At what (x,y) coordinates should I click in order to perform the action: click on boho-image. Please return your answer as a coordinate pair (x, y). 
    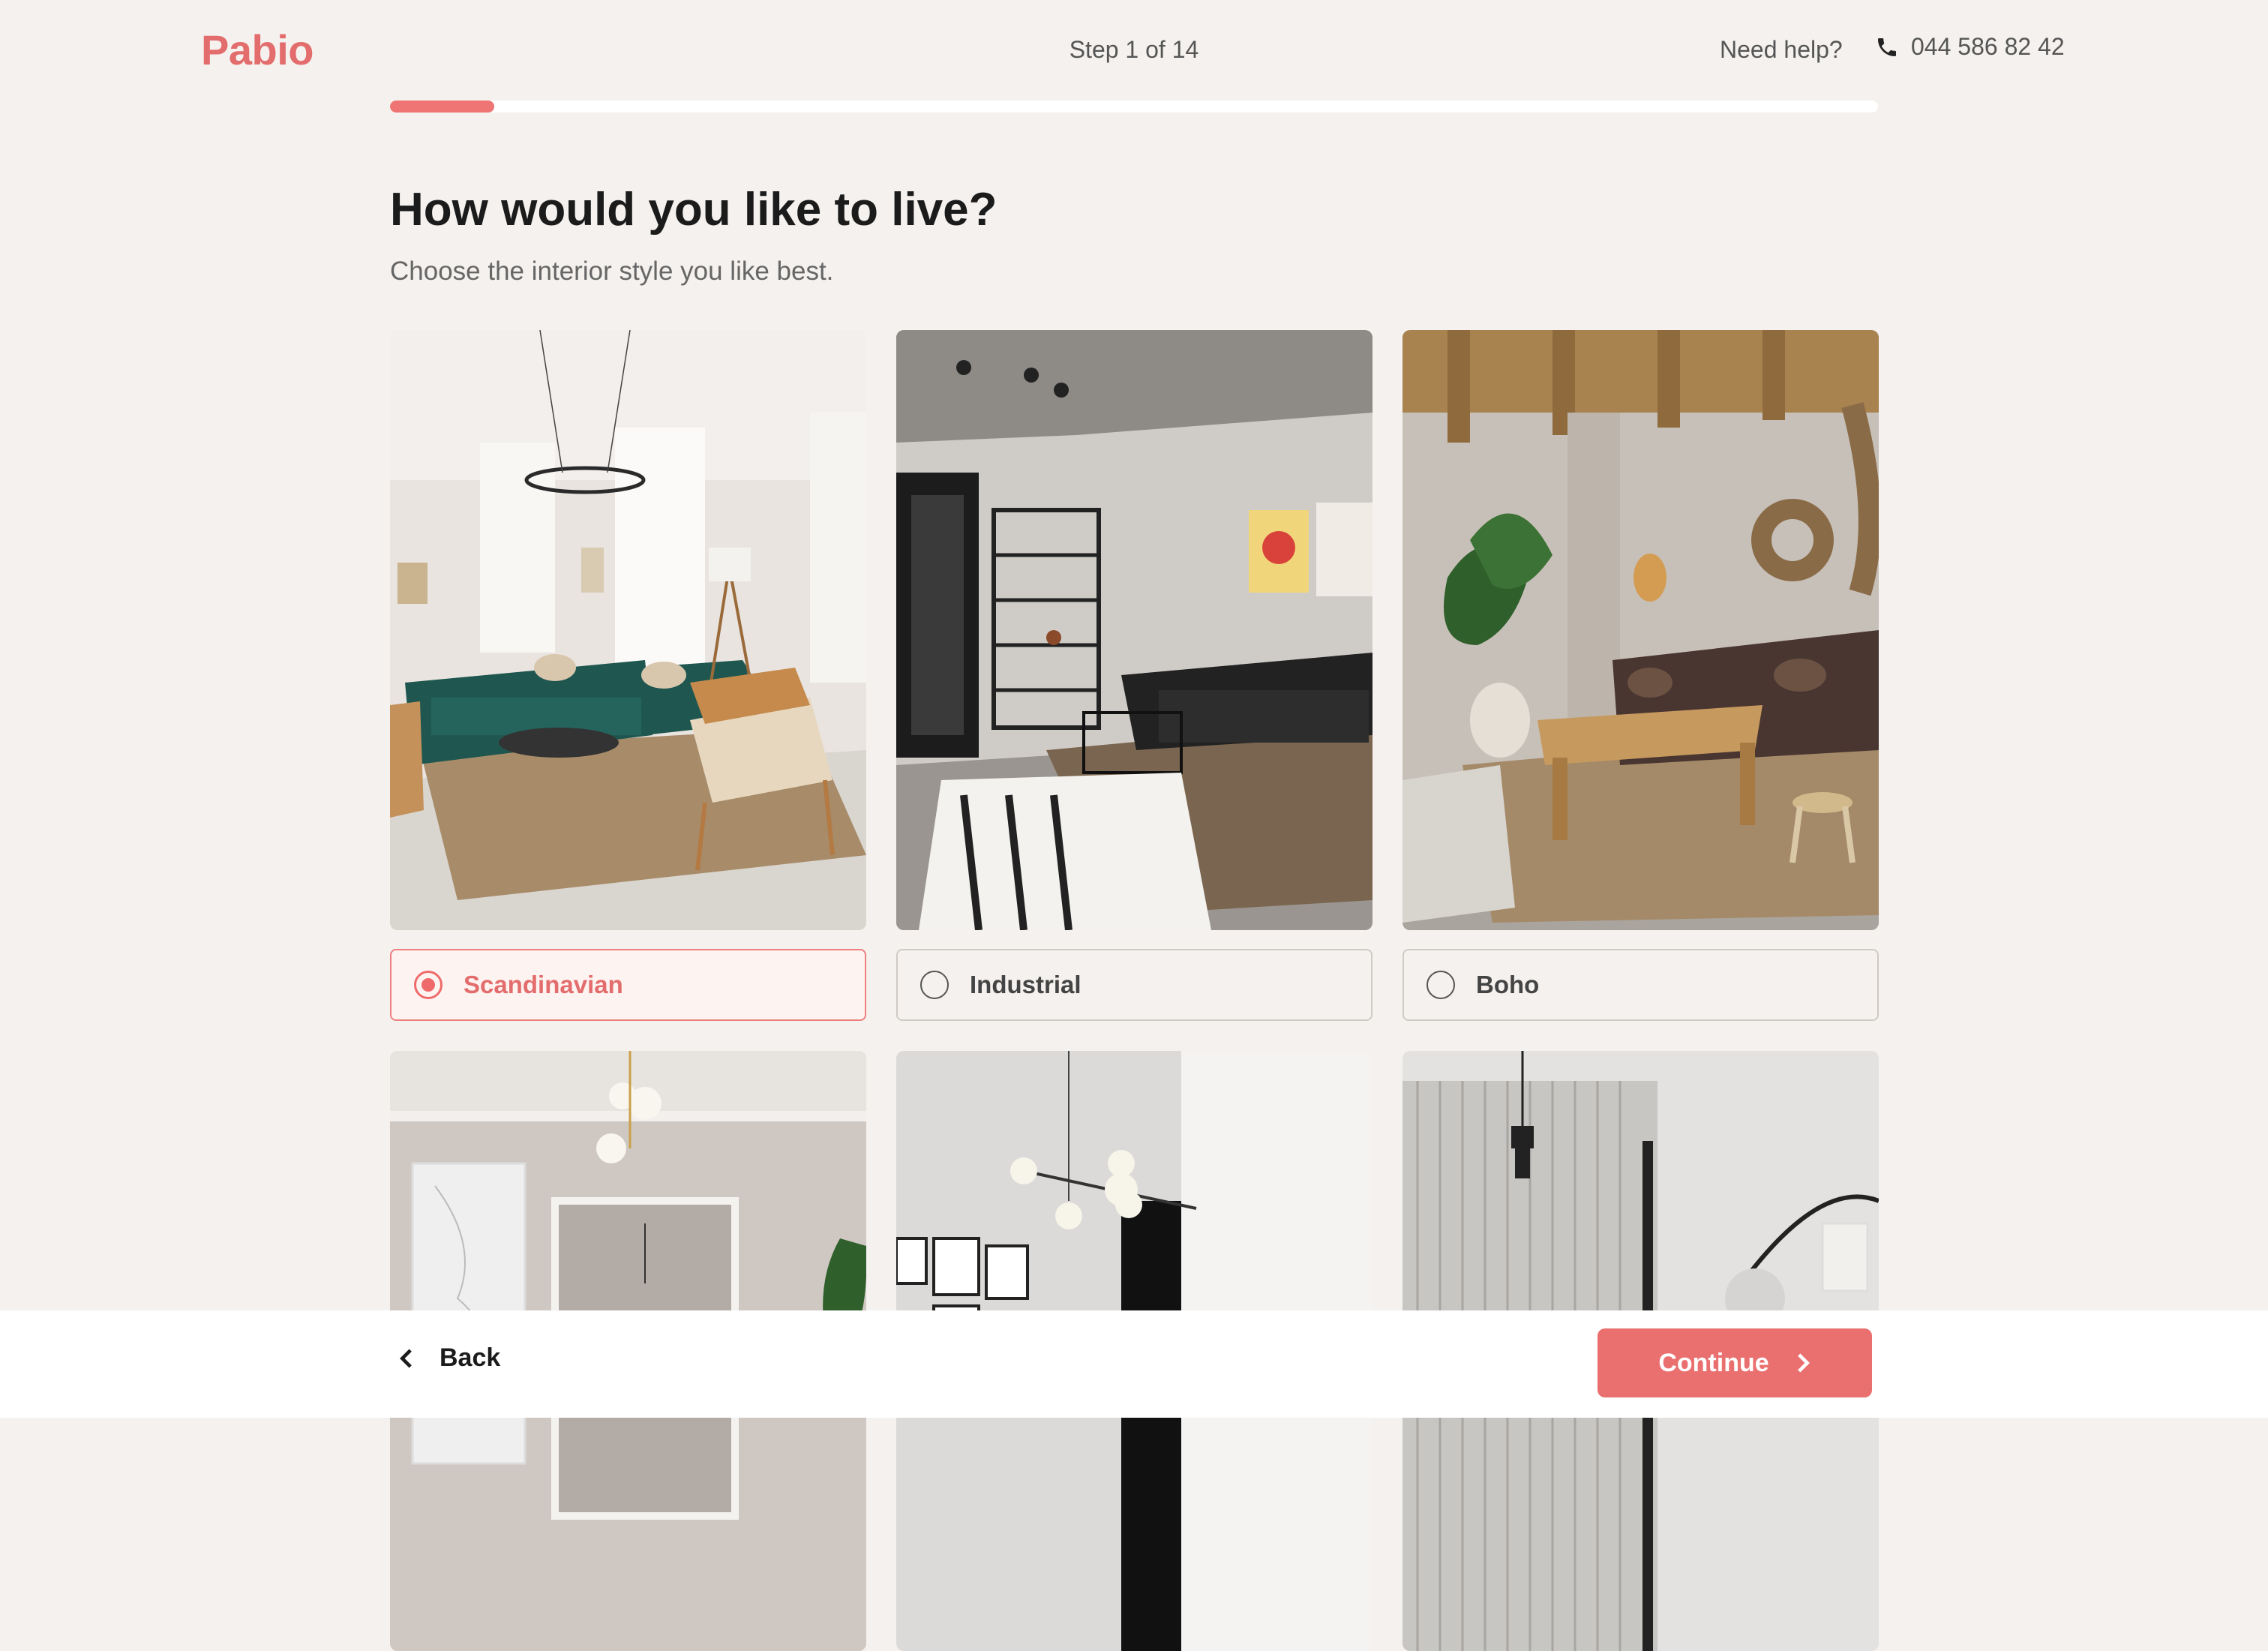
    Looking at the image, I should click on (1640, 630).